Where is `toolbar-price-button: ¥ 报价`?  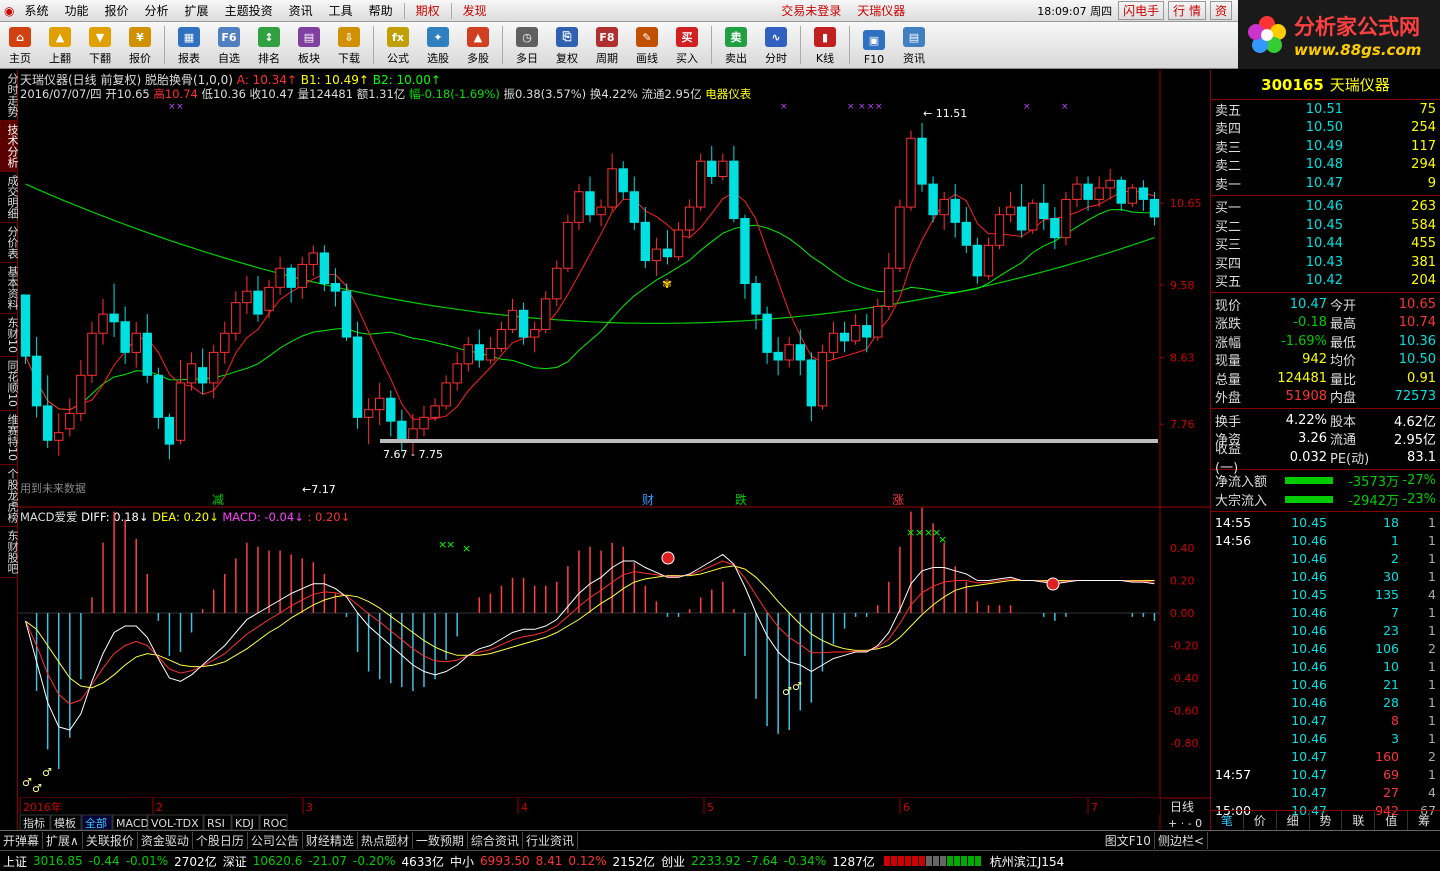 toolbar-price-button: ¥ 报价 is located at coordinates (140, 45).